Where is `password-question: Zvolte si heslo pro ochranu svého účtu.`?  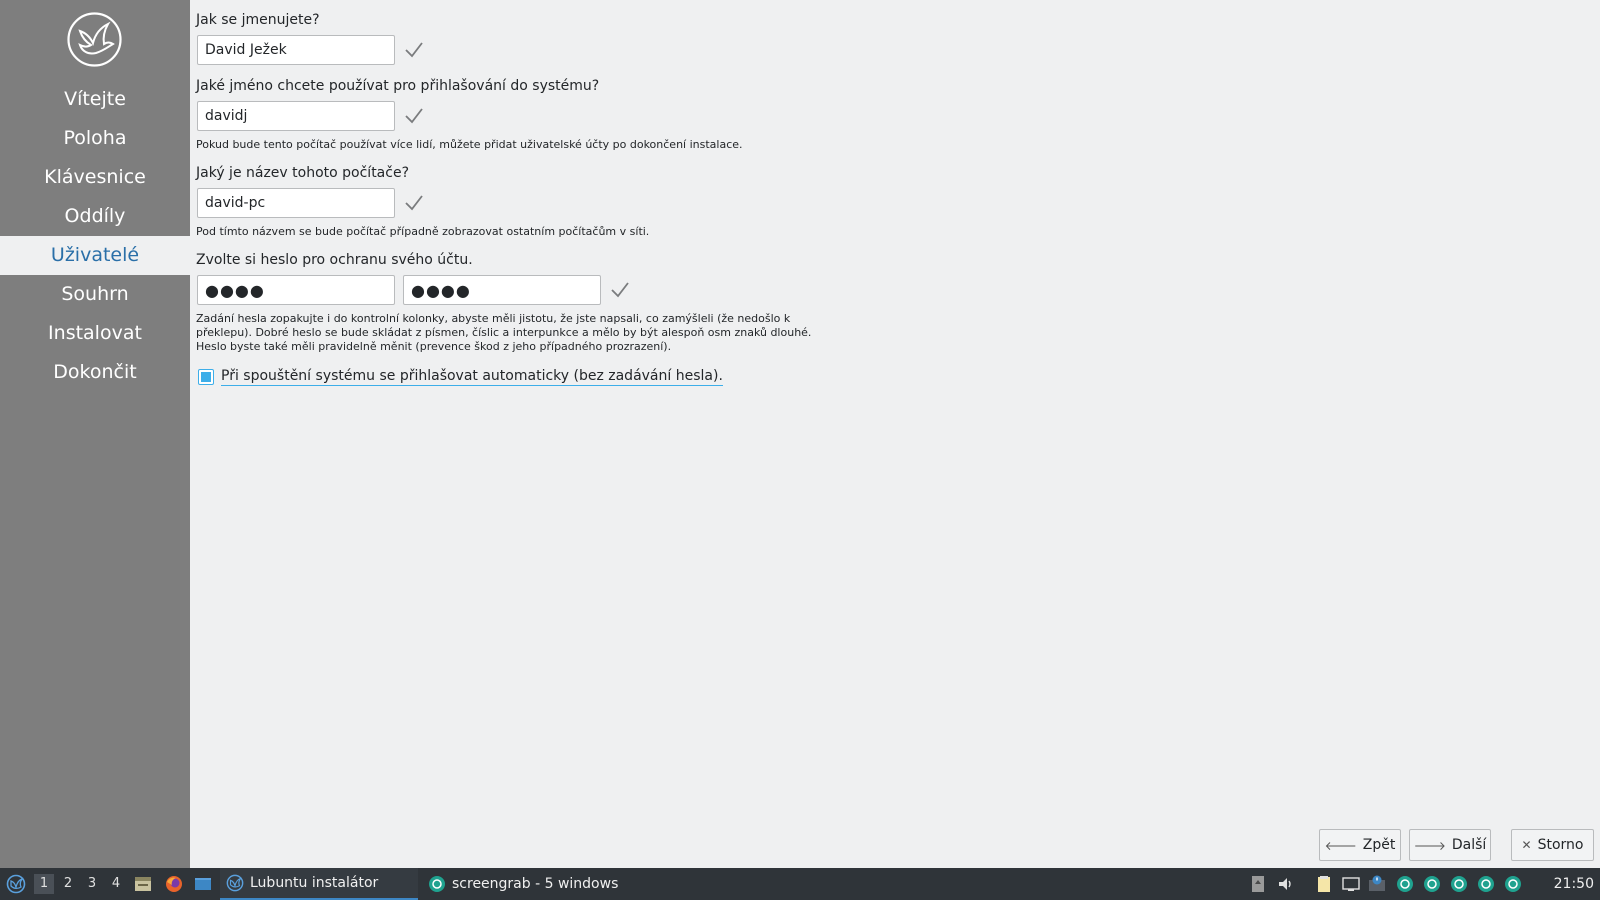 password-question: Zvolte si heslo pro ochranu svého účtu. is located at coordinates (334, 260).